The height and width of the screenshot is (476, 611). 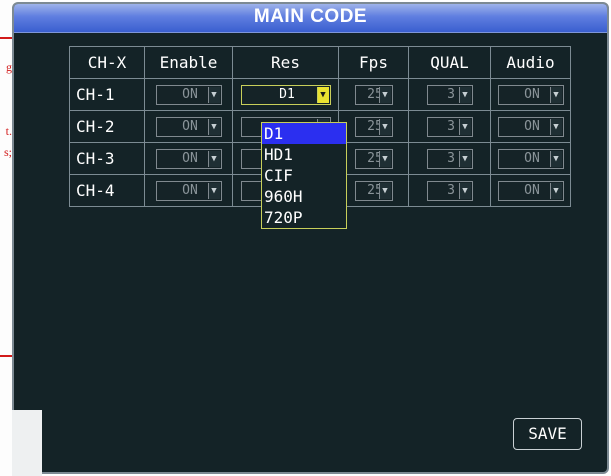 I want to click on column-header-res: Res, so click(x=285, y=62).